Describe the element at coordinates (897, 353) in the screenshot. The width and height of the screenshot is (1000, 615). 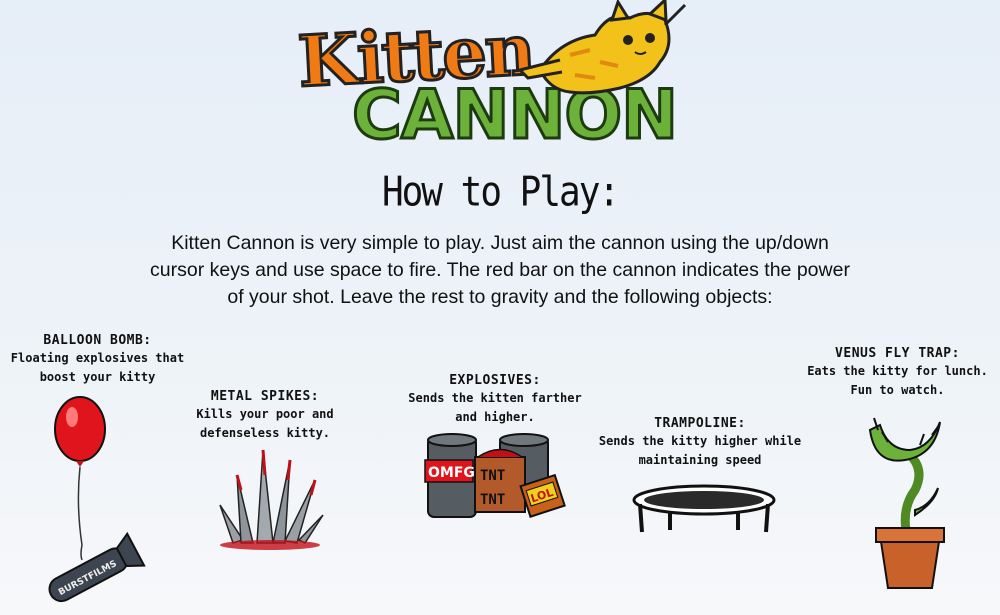
I see `item-title: VENUS FLY TRAP:` at that location.